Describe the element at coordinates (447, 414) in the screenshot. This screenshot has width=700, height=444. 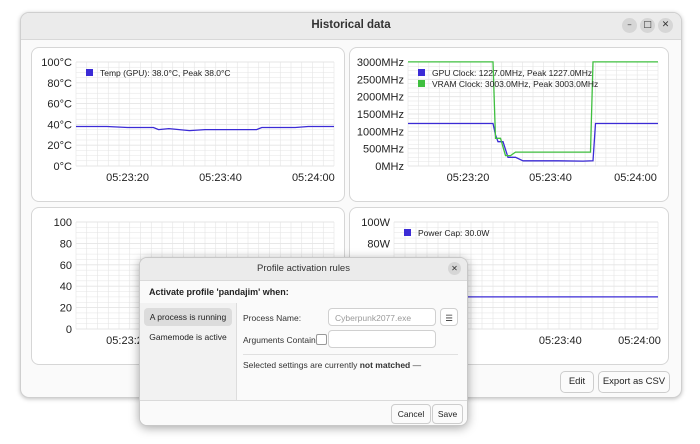
I see `save-button: Save` at that location.